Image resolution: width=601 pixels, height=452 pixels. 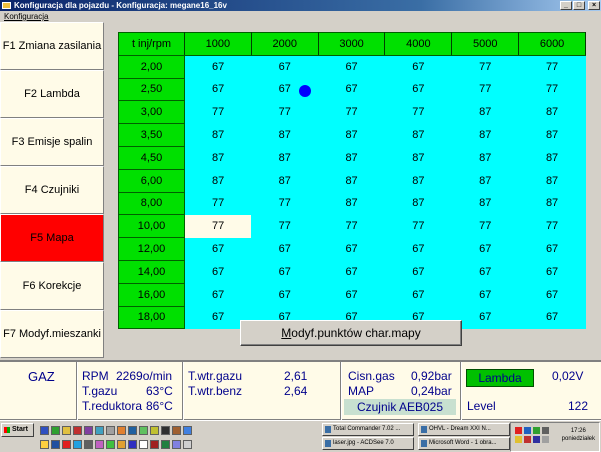 What do you see at coordinates (17, 430) in the screenshot?
I see `start-button: Start` at bounding box center [17, 430].